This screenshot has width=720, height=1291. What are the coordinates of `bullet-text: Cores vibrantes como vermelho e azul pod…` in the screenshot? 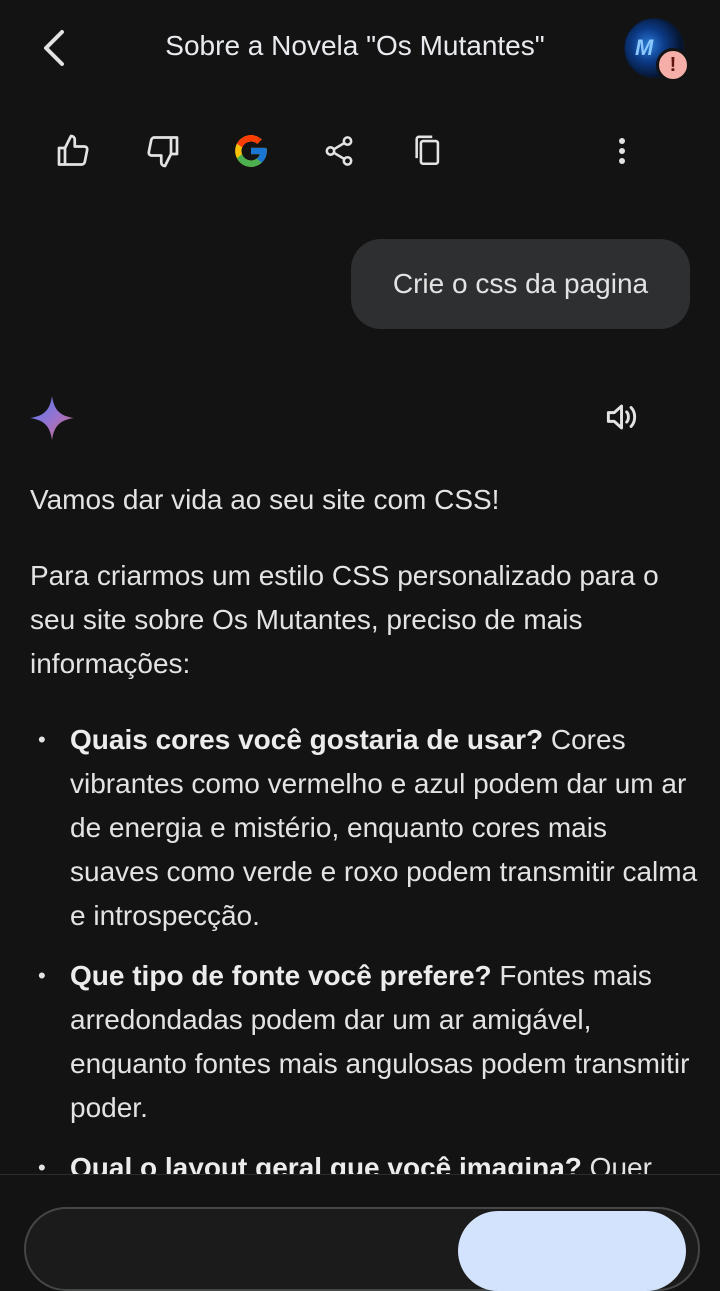 It's located at (384, 827).